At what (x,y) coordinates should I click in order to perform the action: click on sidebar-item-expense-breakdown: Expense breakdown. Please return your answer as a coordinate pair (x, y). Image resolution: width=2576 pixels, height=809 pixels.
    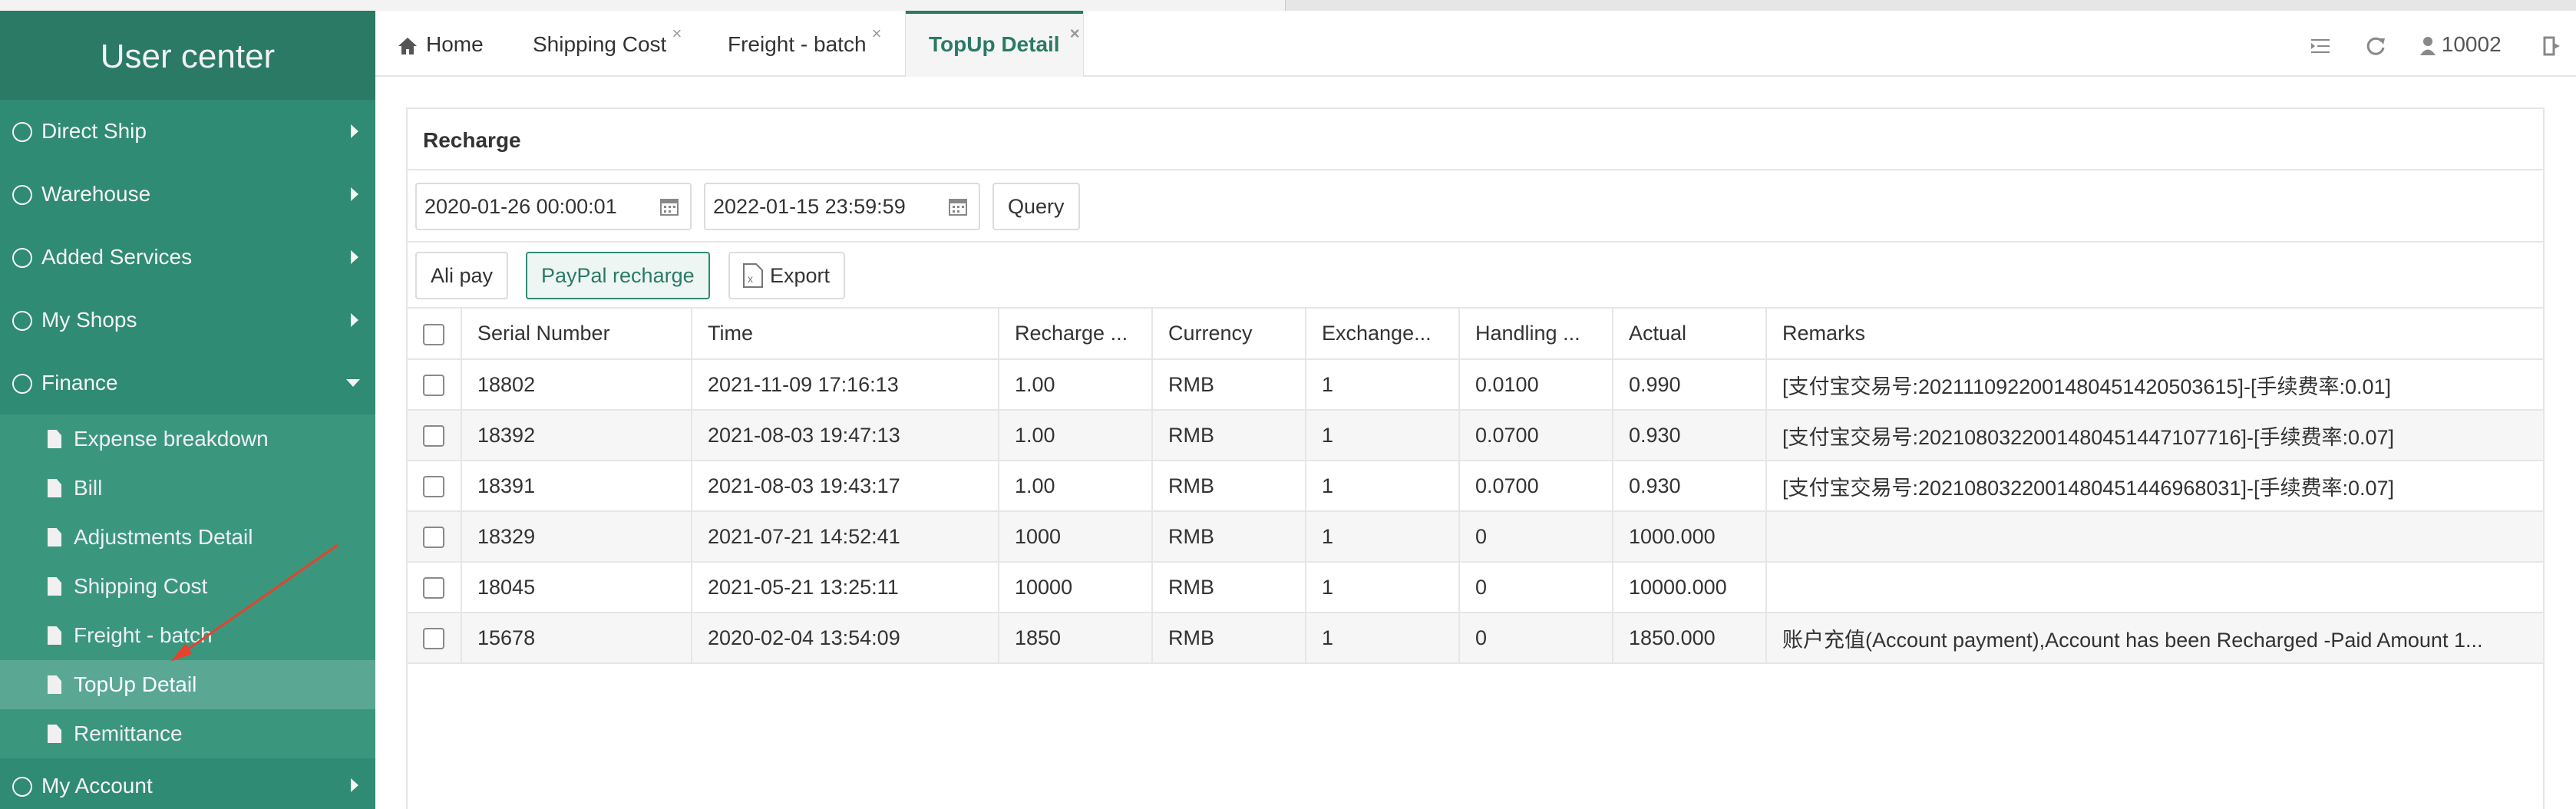
    Looking at the image, I should click on (187, 439).